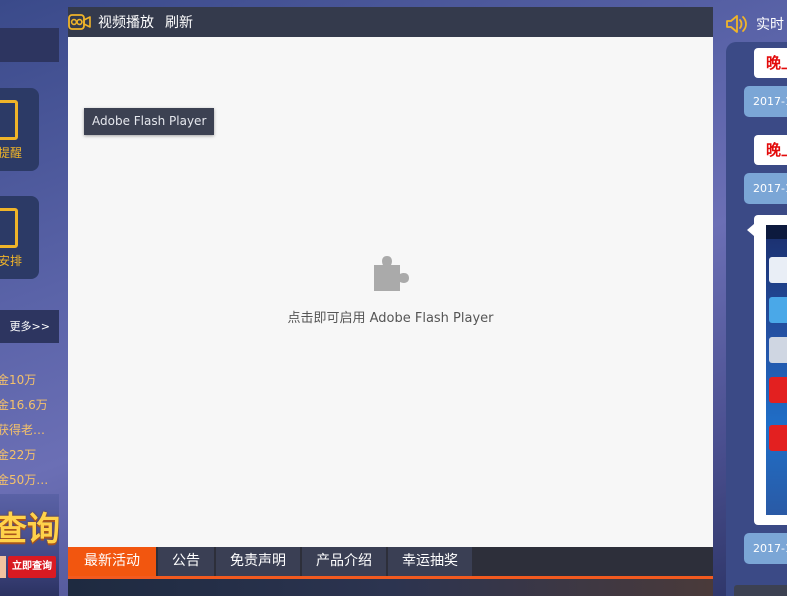 The width and height of the screenshot is (787, 596). I want to click on tab-product-intro: 产品介绍, so click(344, 561).